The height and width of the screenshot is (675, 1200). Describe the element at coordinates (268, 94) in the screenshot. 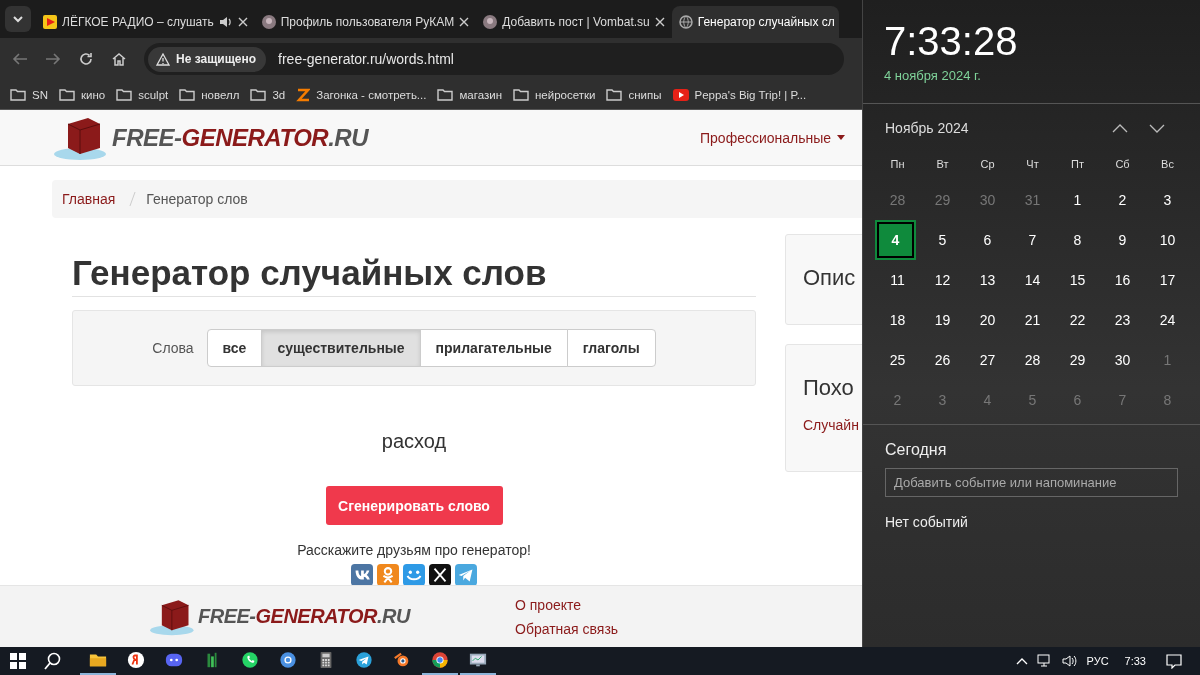

I see `bookmark-item: 3d` at that location.